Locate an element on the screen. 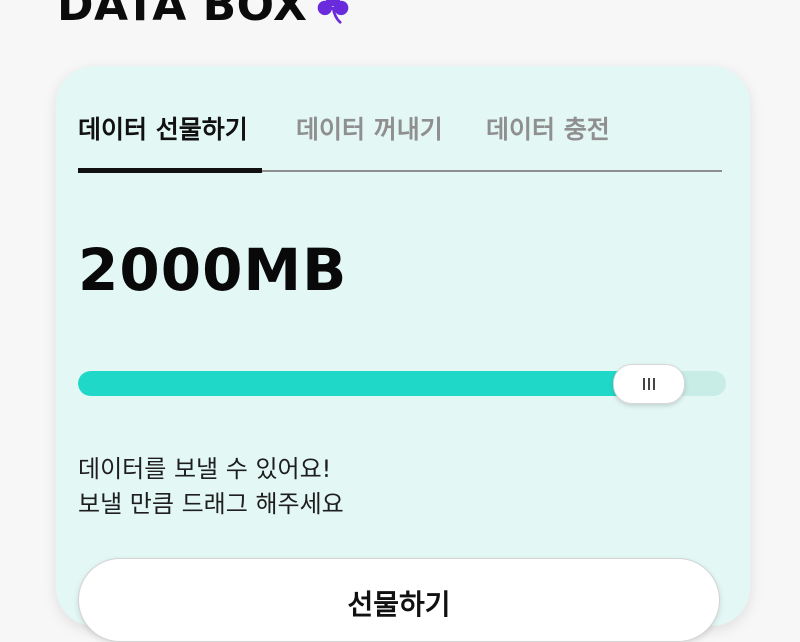 The width and height of the screenshot is (800, 642). slider-fill is located at coordinates (363, 383).